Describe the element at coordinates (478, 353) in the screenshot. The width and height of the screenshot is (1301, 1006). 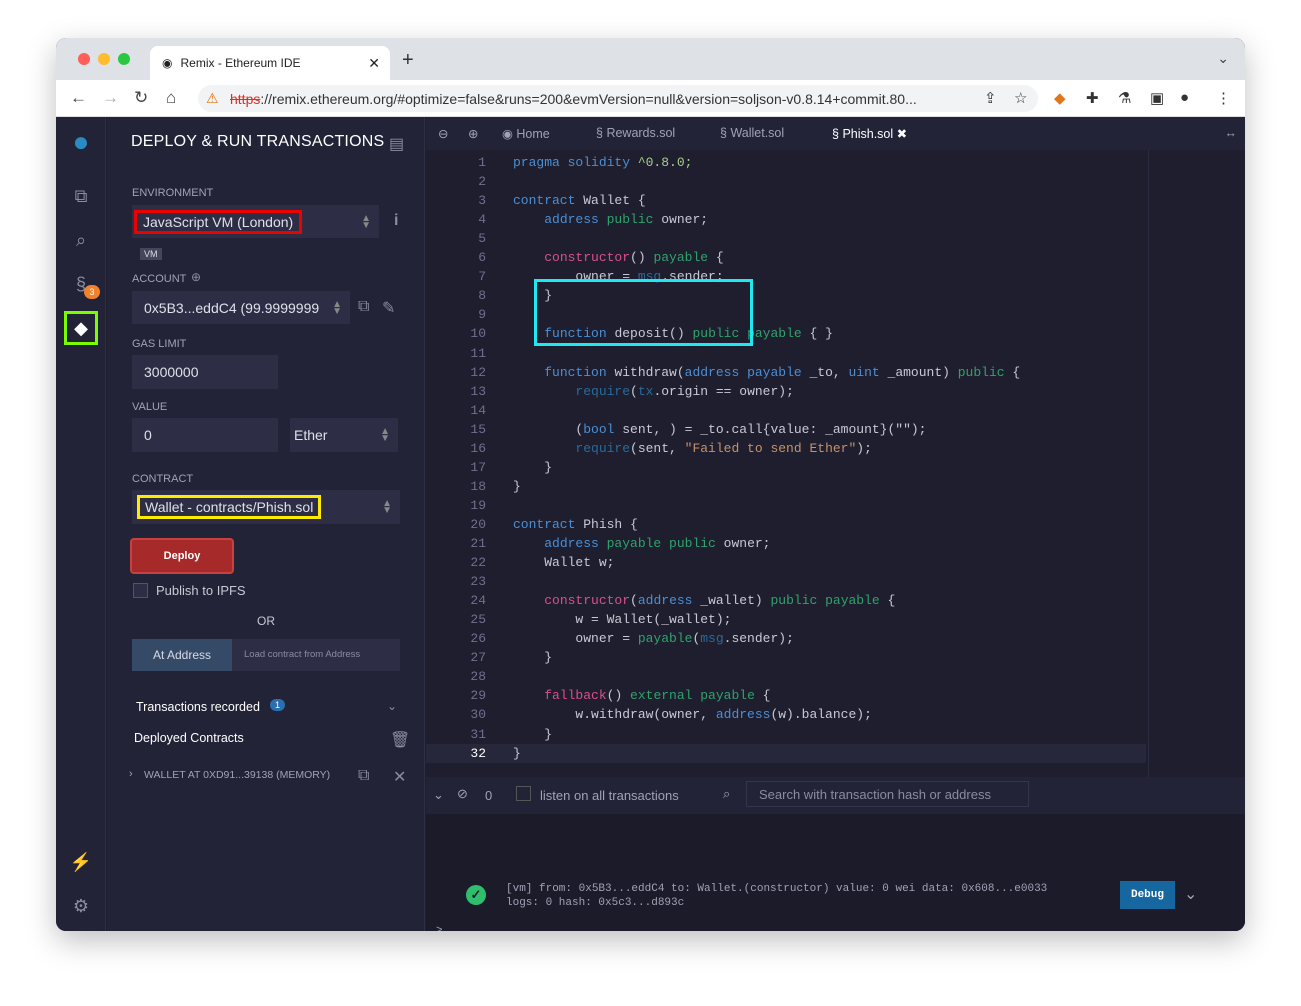
I see `line-number: 11` at that location.